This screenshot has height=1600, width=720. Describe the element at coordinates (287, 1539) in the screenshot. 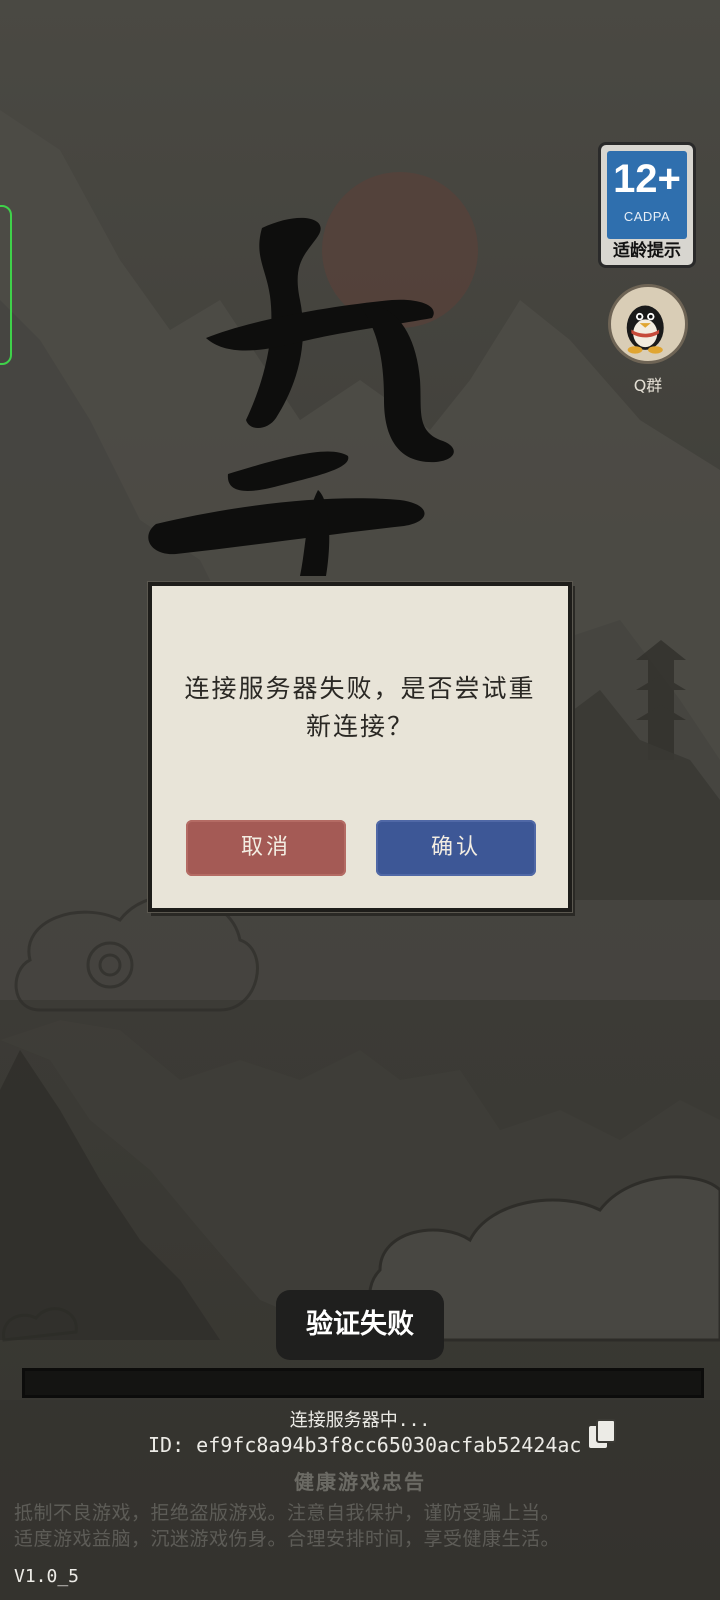

I see `health-notice-line: 适度游戏益脑，沉迷游戏伤身。合理安排时间，享受健康生活。` at that location.